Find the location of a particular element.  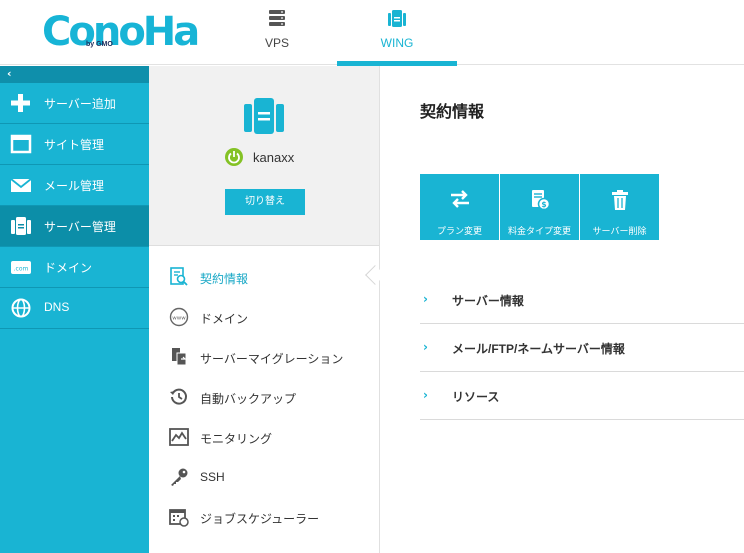

billing-icon: $ is located at coordinates (540, 202).